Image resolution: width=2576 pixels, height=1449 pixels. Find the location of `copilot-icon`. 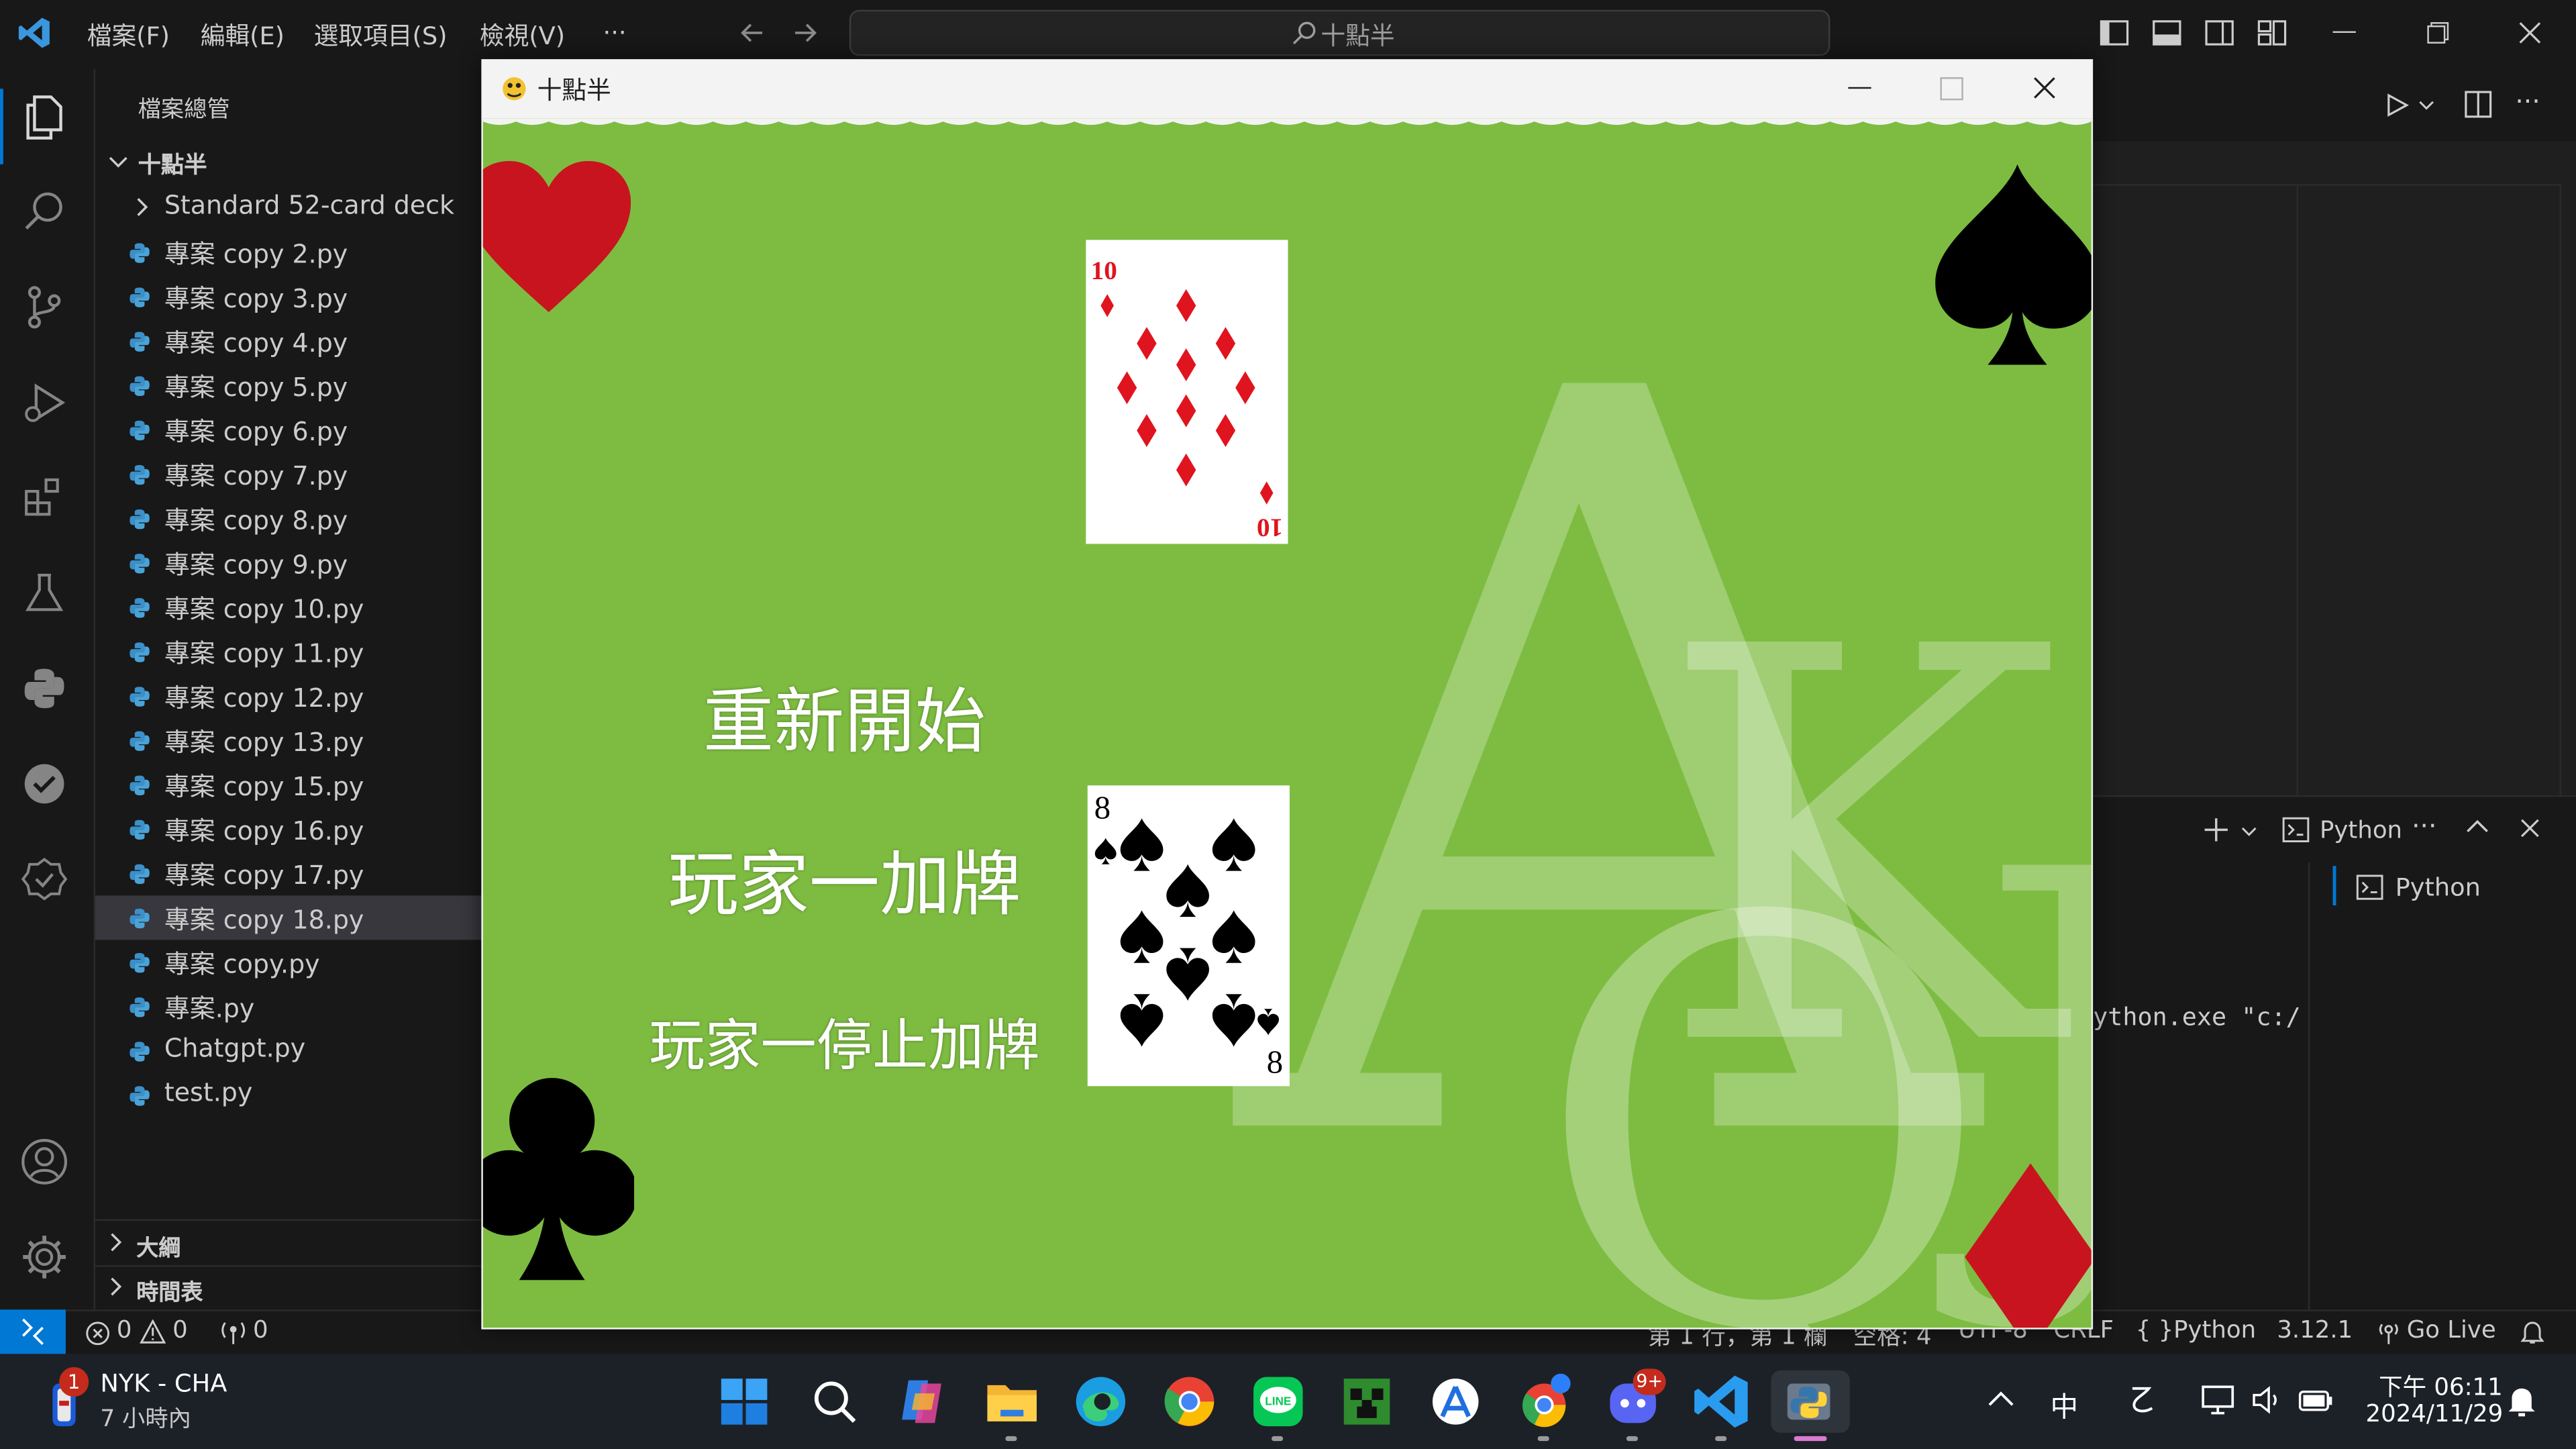

copilot-icon is located at coordinates (923, 1401).